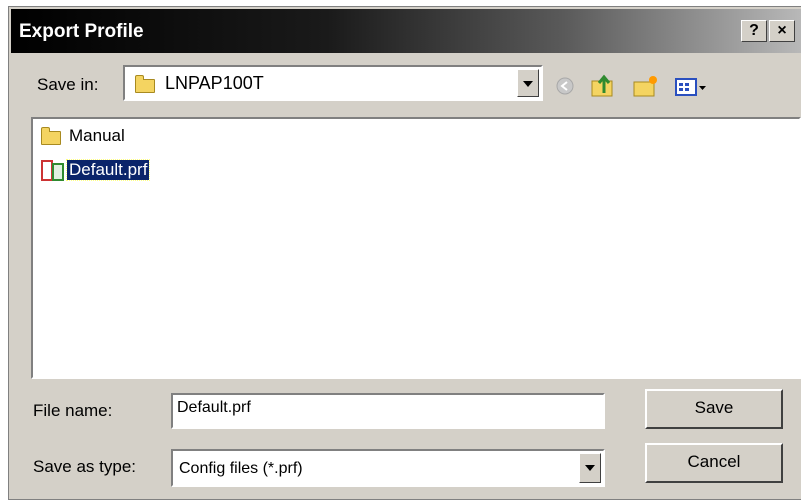 This screenshot has width=801, height=500. What do you see at coordinates (782, 31) in the screenshot?
I see `close-button: ×` at bounding box center [782, 31].